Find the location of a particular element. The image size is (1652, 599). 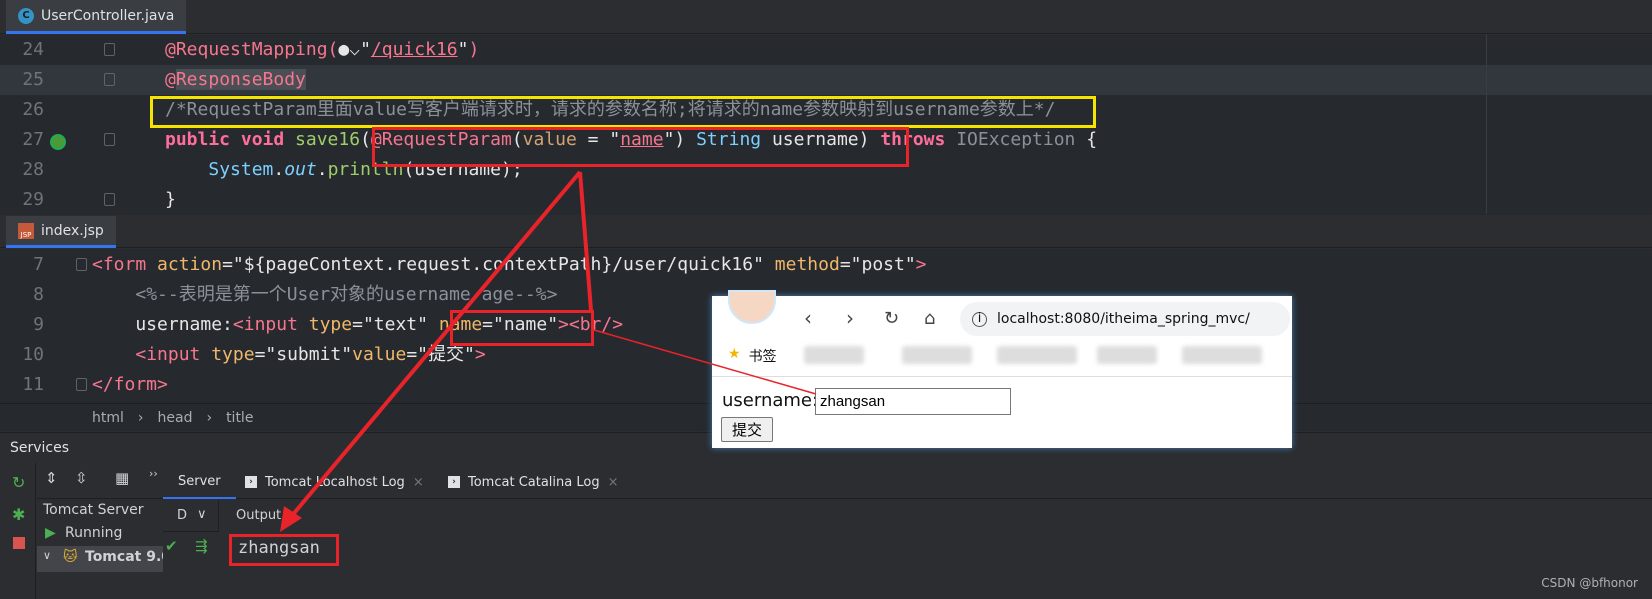

connector-line is located at coordinates (705, 362).